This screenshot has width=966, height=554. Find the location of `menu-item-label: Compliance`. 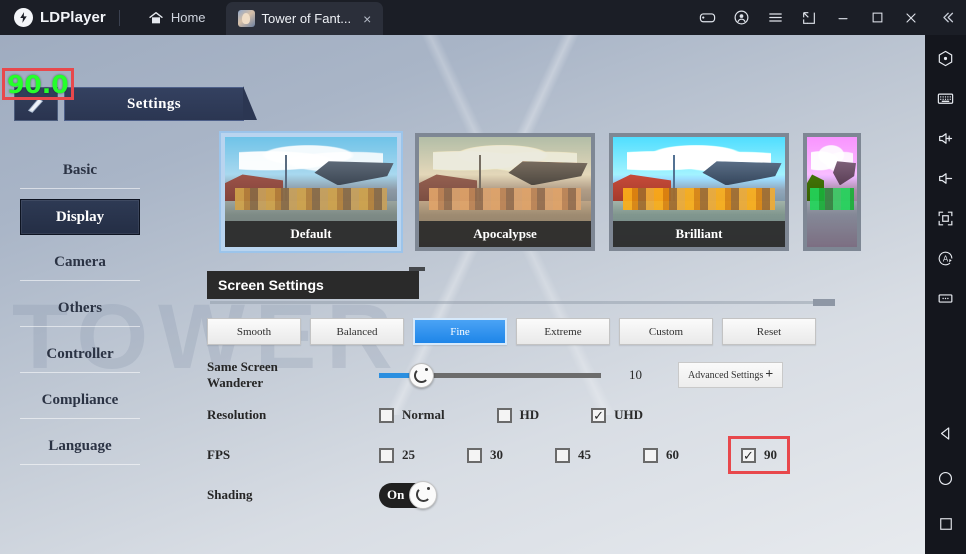

menu-item-label: Compliance is located at coordinates (80, 400).